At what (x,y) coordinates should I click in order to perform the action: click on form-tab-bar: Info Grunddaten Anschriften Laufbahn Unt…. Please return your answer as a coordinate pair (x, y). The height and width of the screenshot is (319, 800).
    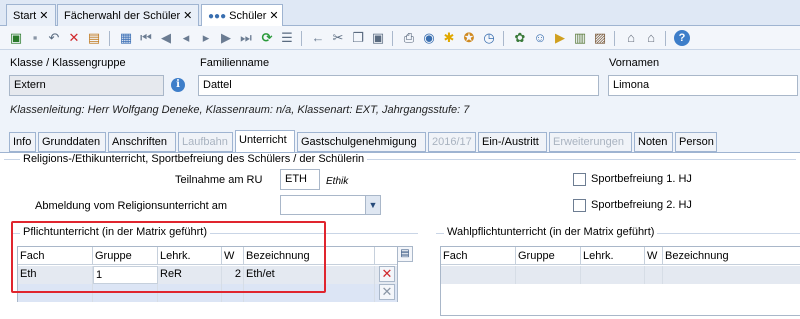
    Looking at the image, I should click on (400, 141).